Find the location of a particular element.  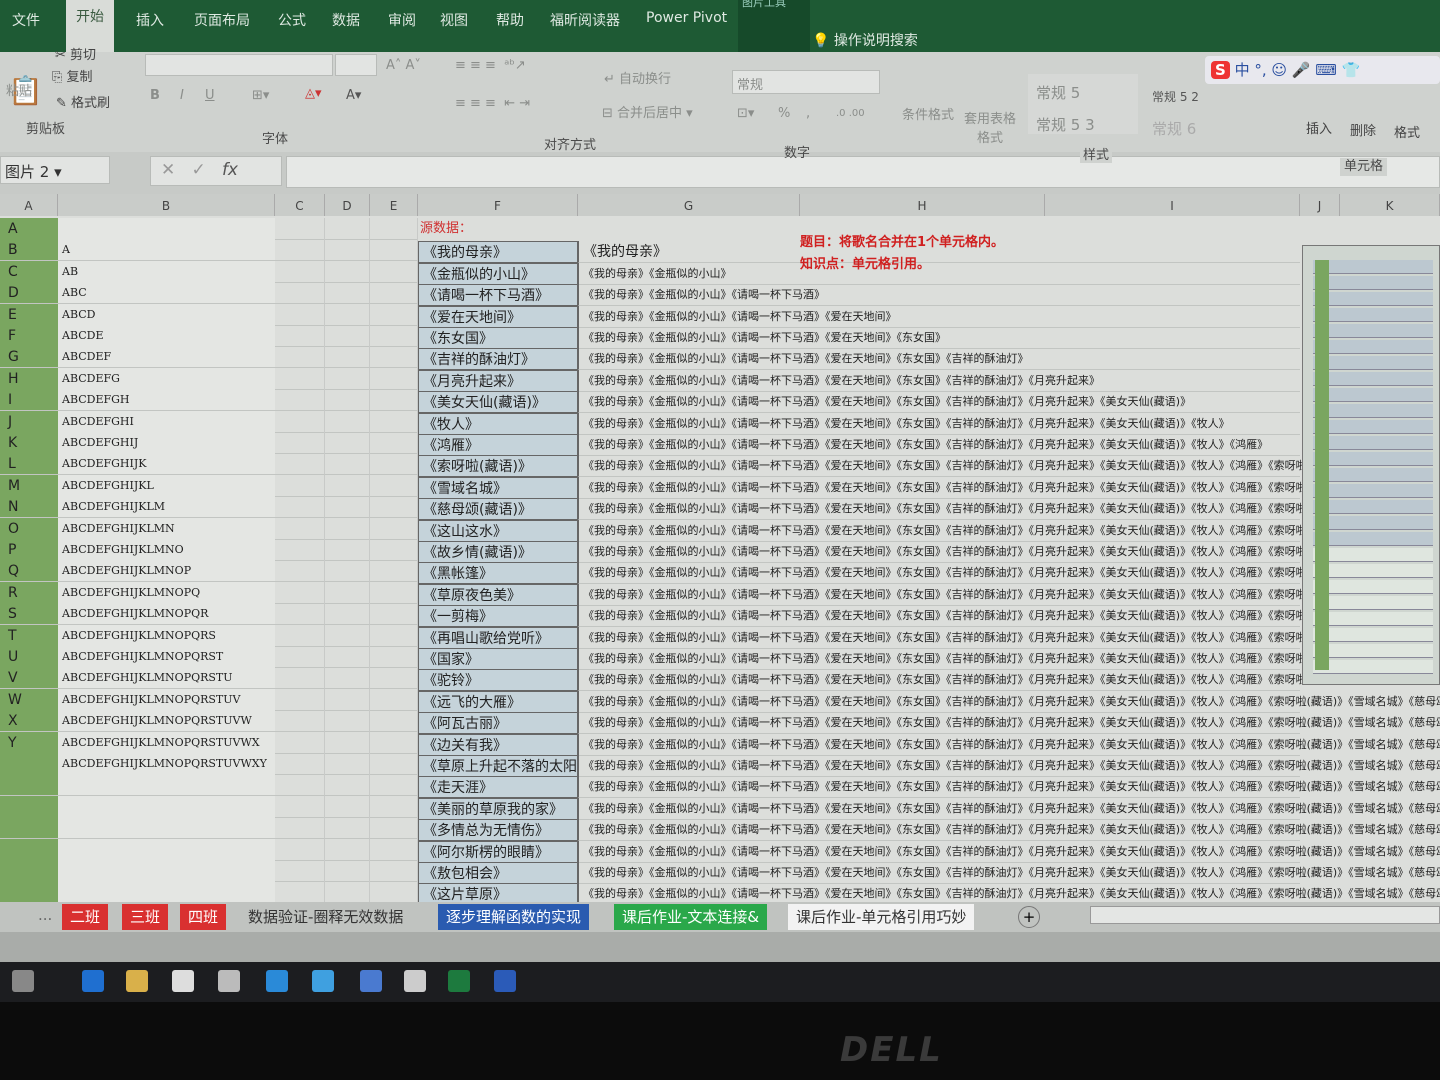

cell-g-concat: 《我的母亲》《金瓶似的小山》《请喝一杯下马酒》《爱在天地间》《东女国》 is located at coordinates (939, 338).